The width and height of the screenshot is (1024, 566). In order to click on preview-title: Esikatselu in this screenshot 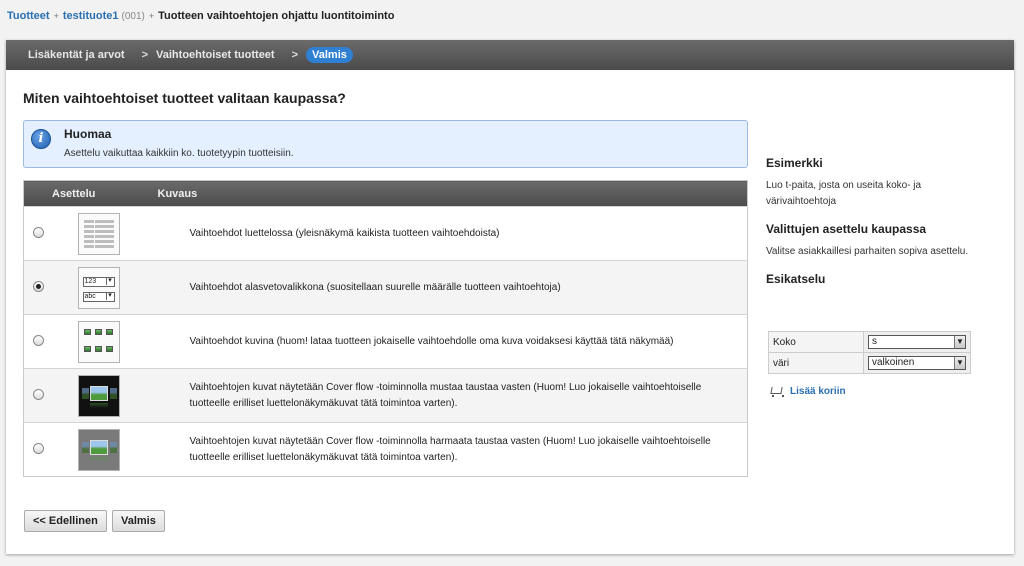, I will do `click(796, 279)`.